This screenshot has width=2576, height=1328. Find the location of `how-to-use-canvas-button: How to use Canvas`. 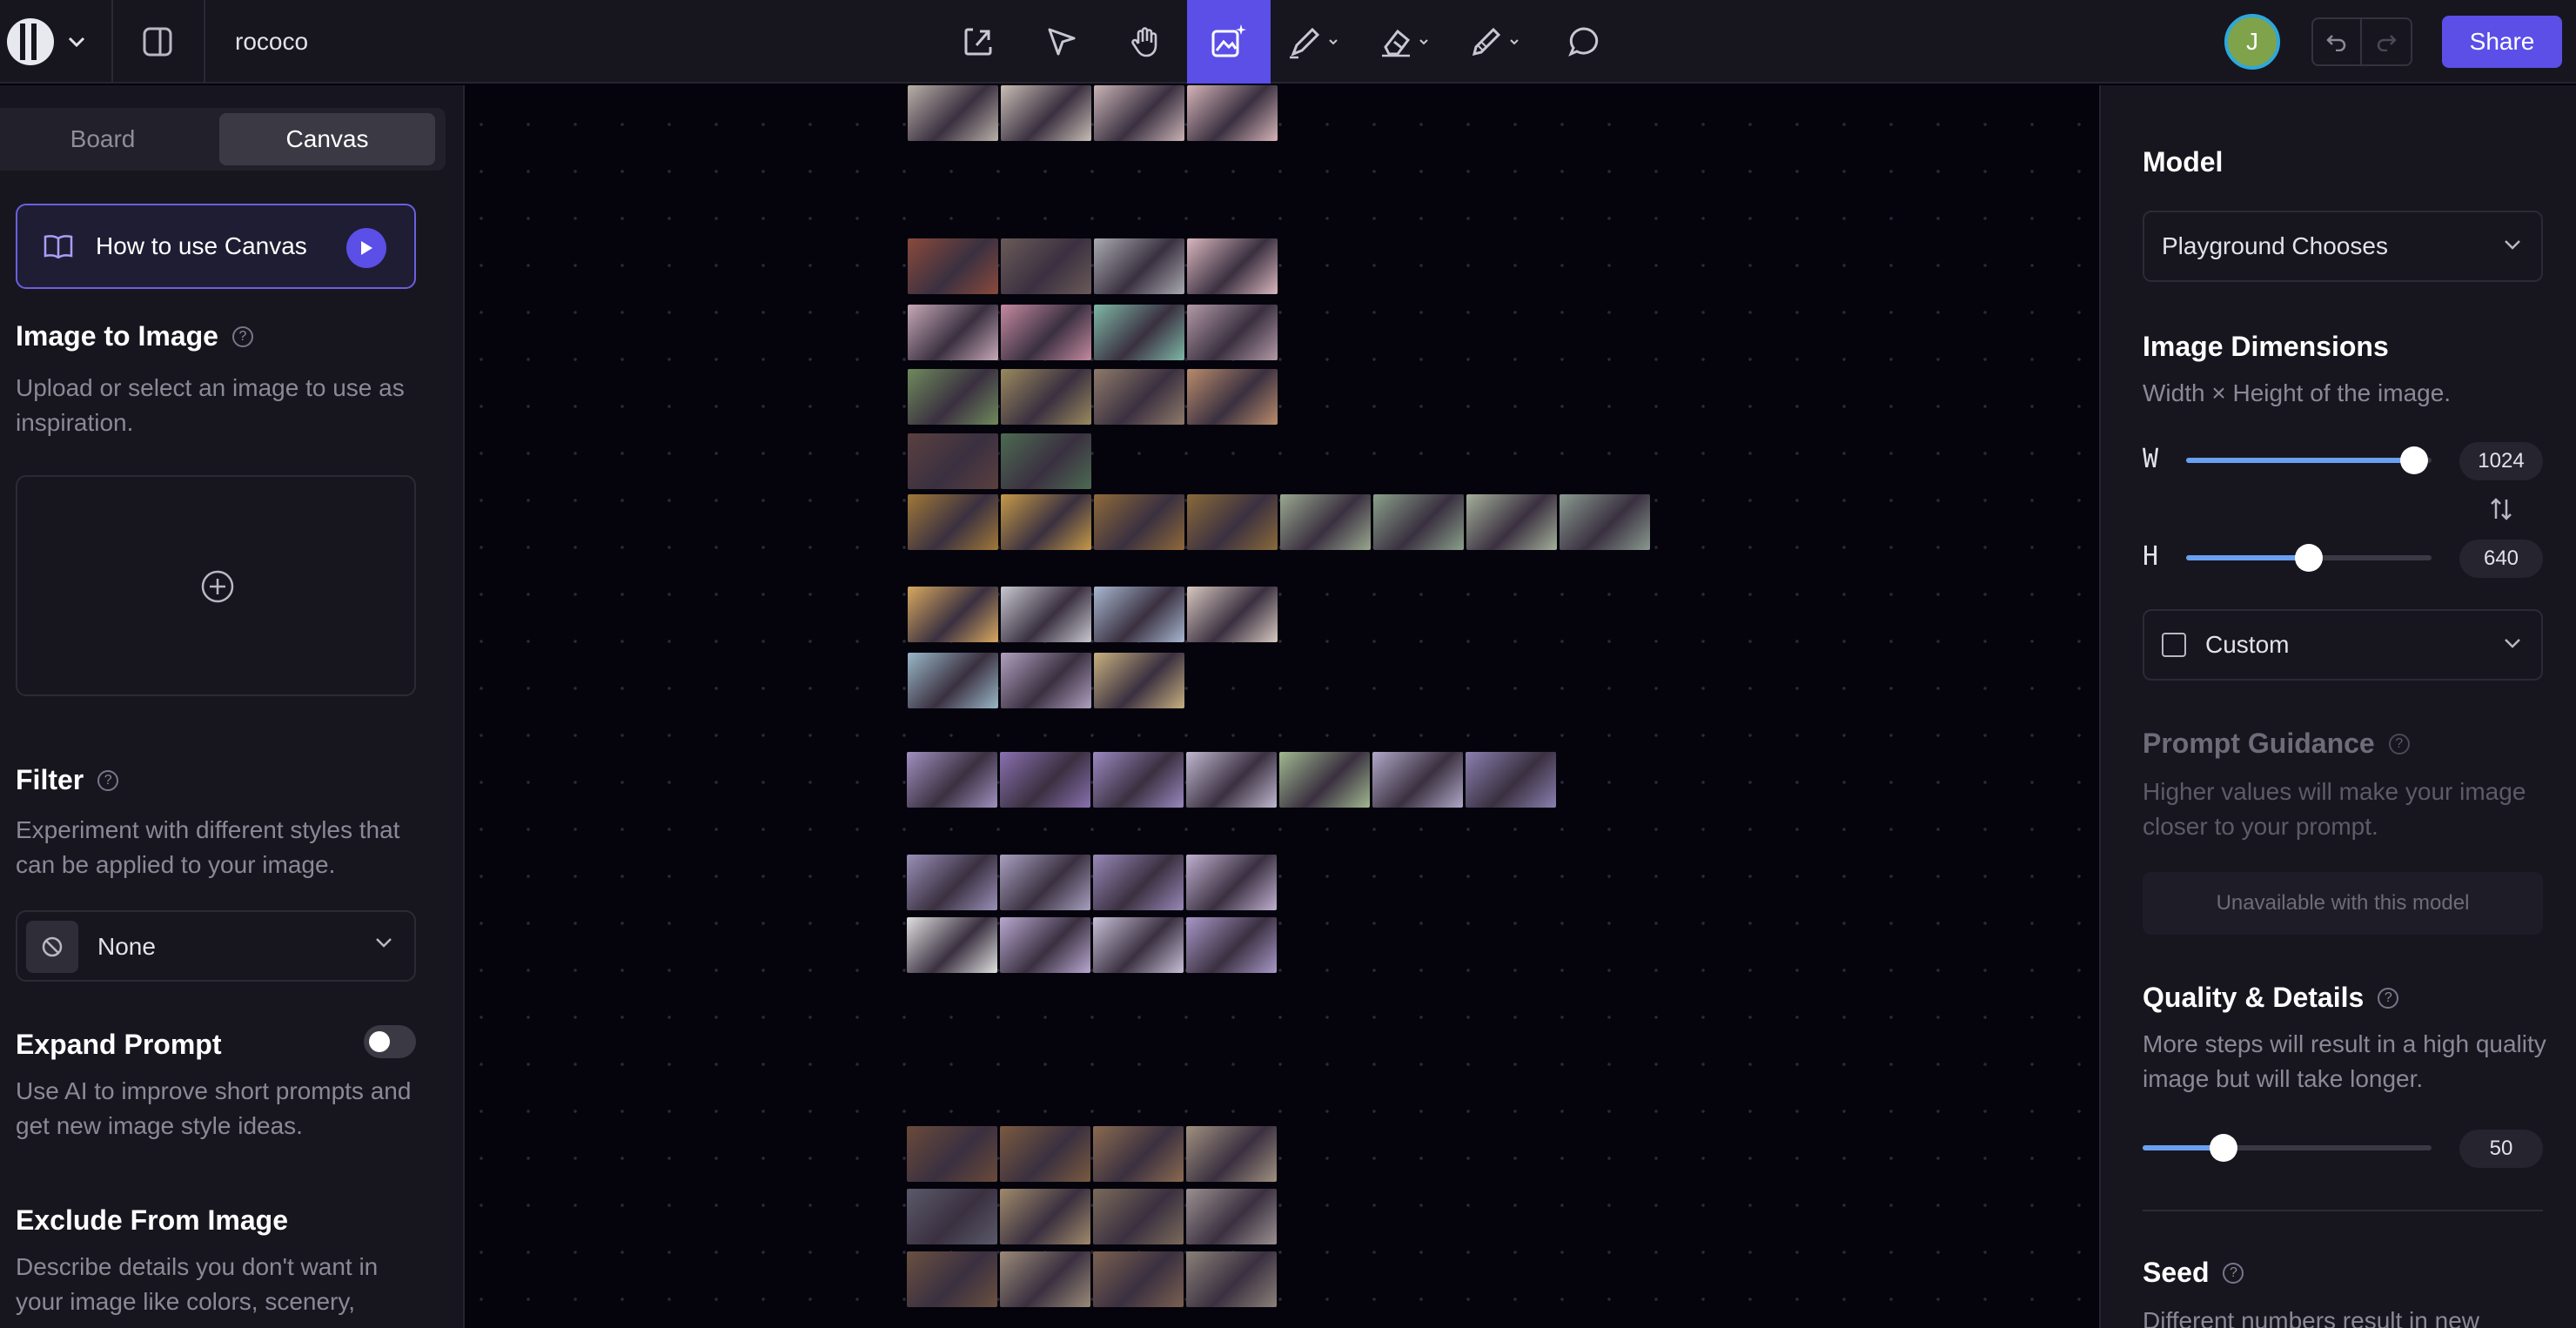

how-to-use-canvas-button: How to use Canvas is located at coordinates (216, 247).